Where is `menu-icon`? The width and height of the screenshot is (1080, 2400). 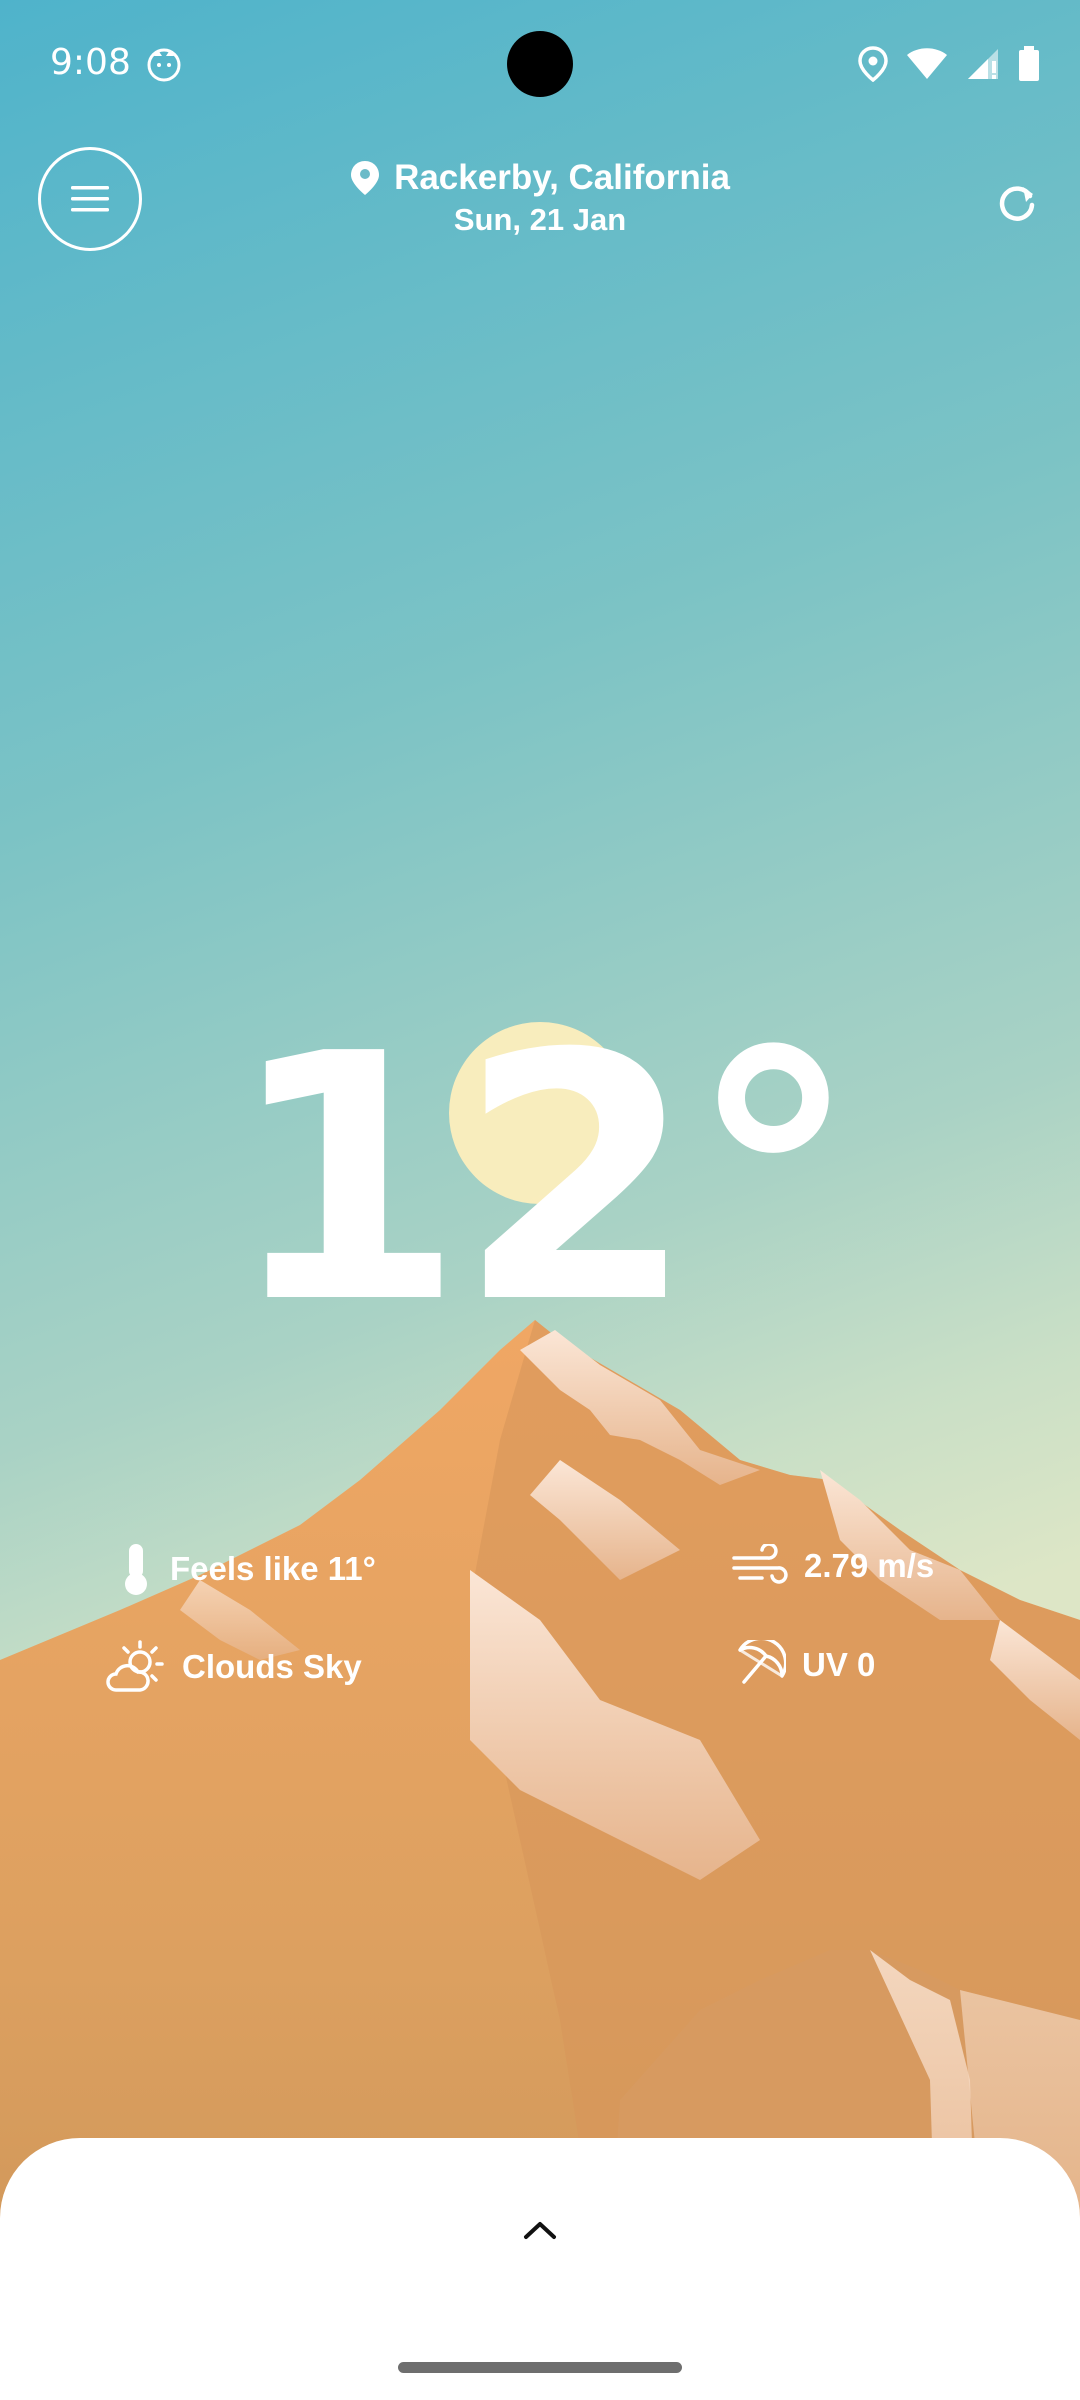 menu-icon is located at coordinates (90, 199).